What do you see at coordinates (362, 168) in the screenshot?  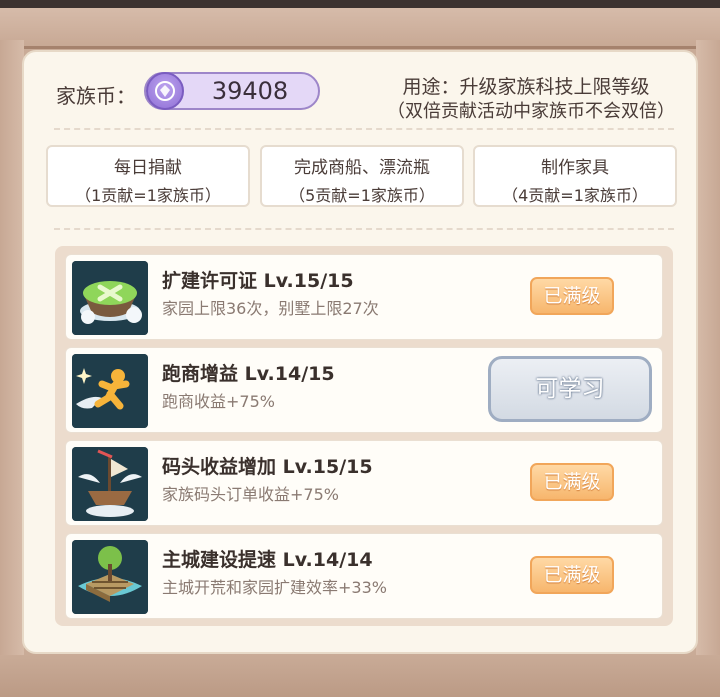 I see `source-title: 完成商船、漂流瓶` at bounding box center [362, 168].